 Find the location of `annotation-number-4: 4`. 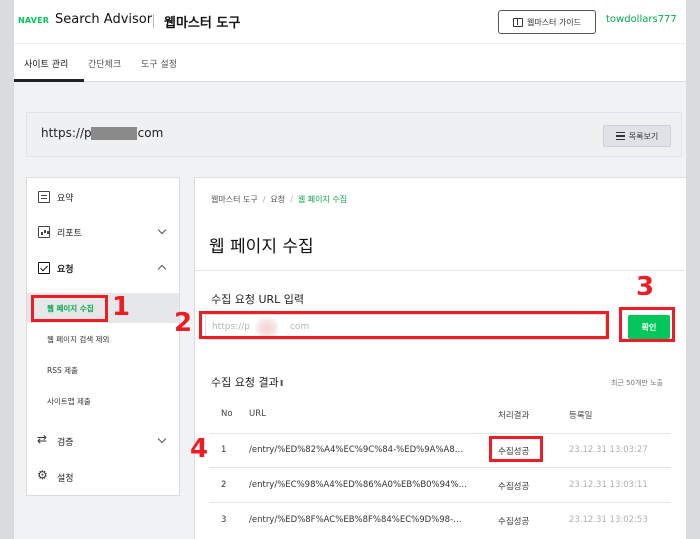

annotation-number-4: 4 is located at coordinates (199, 449).